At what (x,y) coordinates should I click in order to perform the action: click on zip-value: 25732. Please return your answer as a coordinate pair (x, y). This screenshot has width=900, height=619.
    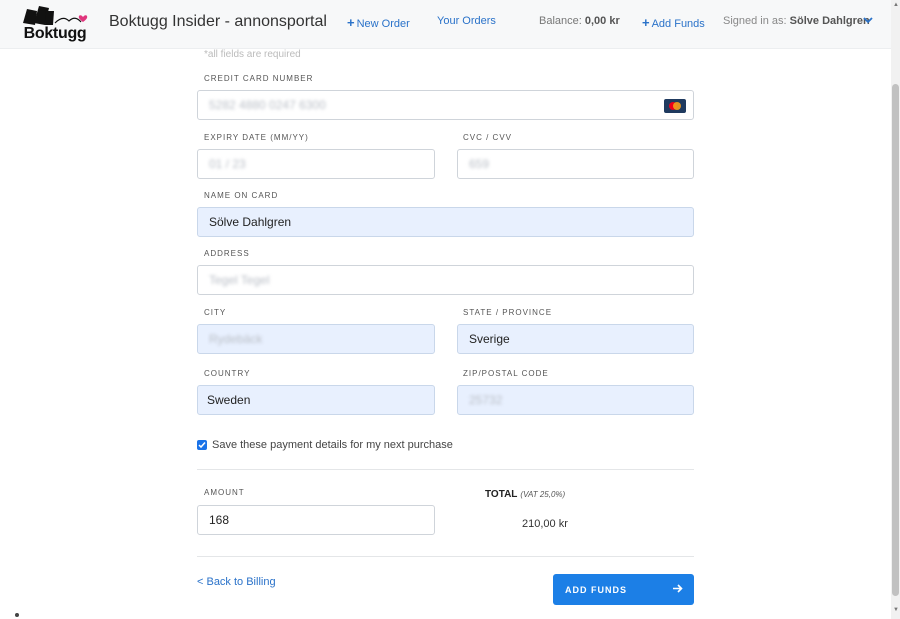
    Looking at the image, I should click on (486, 400).